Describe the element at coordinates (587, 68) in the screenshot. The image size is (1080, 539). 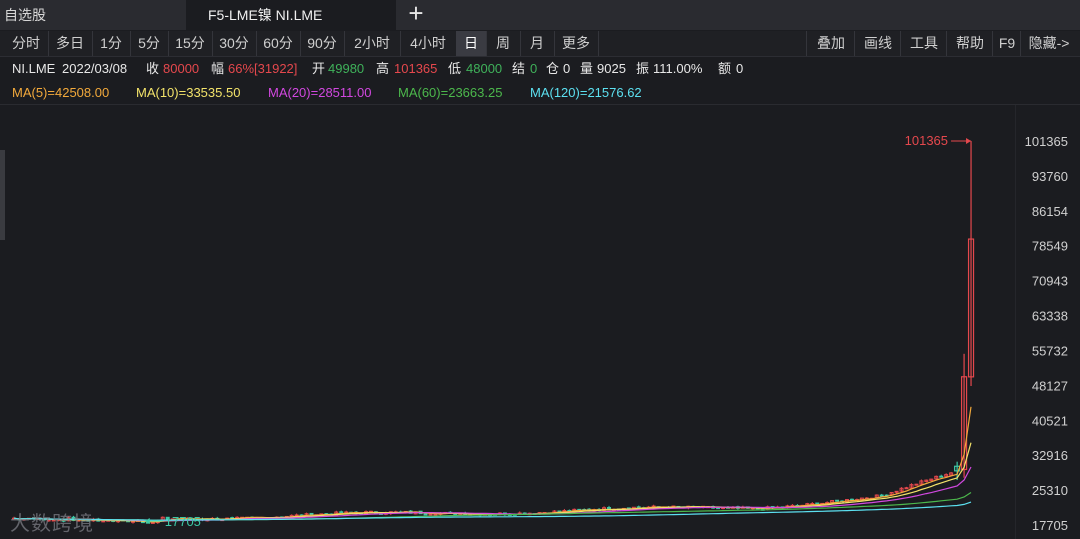
I see `volume-label: 量` at that location.